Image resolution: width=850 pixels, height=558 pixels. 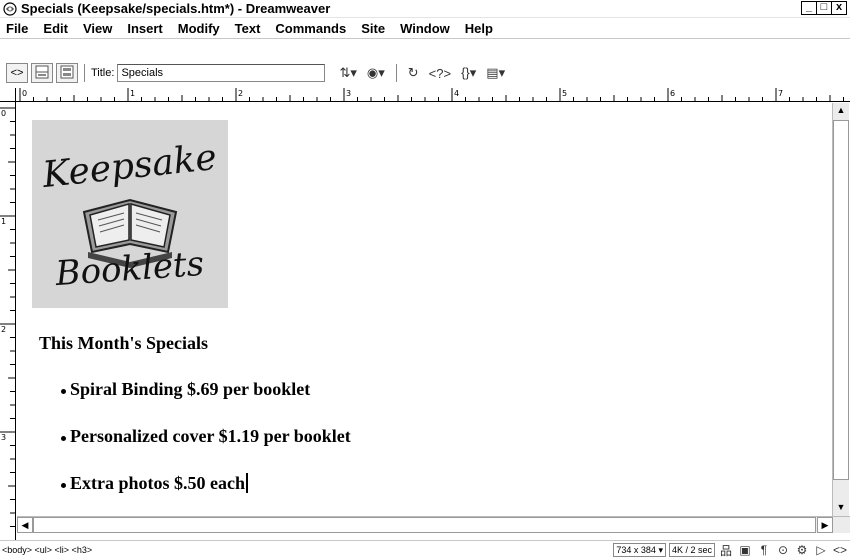 I want to click on reference-icon: <?>, so click(x=440, y=73).